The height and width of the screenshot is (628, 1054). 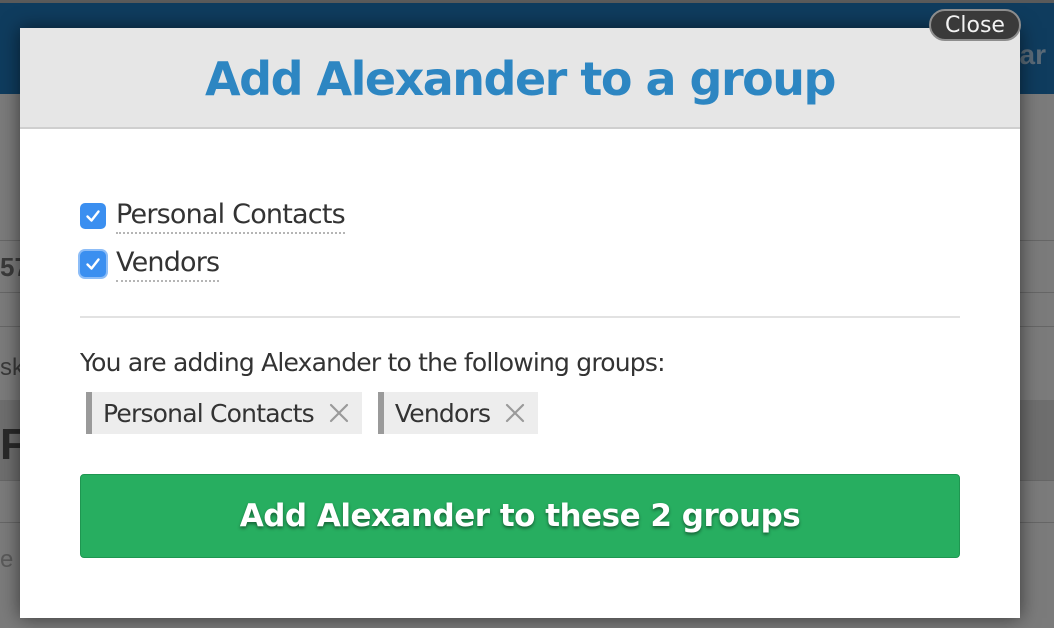 I want to click on selected-group-tag: Personal Contacts, so click(x=224, y=413).